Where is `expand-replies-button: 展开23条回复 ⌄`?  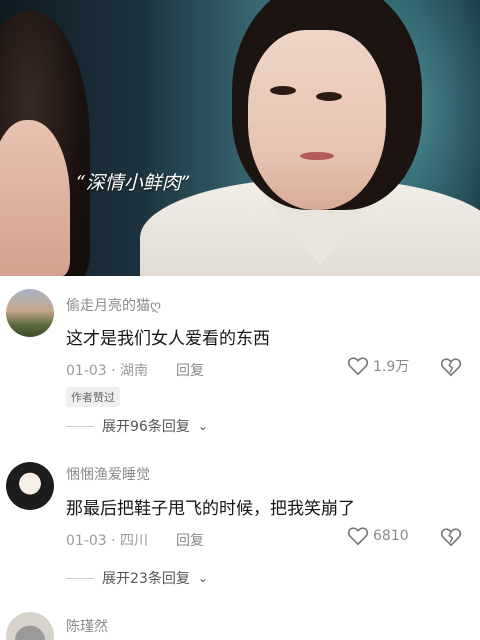 expand-replies-button: 展开23条回复 ⌄ is located at coordinates (137, 578).